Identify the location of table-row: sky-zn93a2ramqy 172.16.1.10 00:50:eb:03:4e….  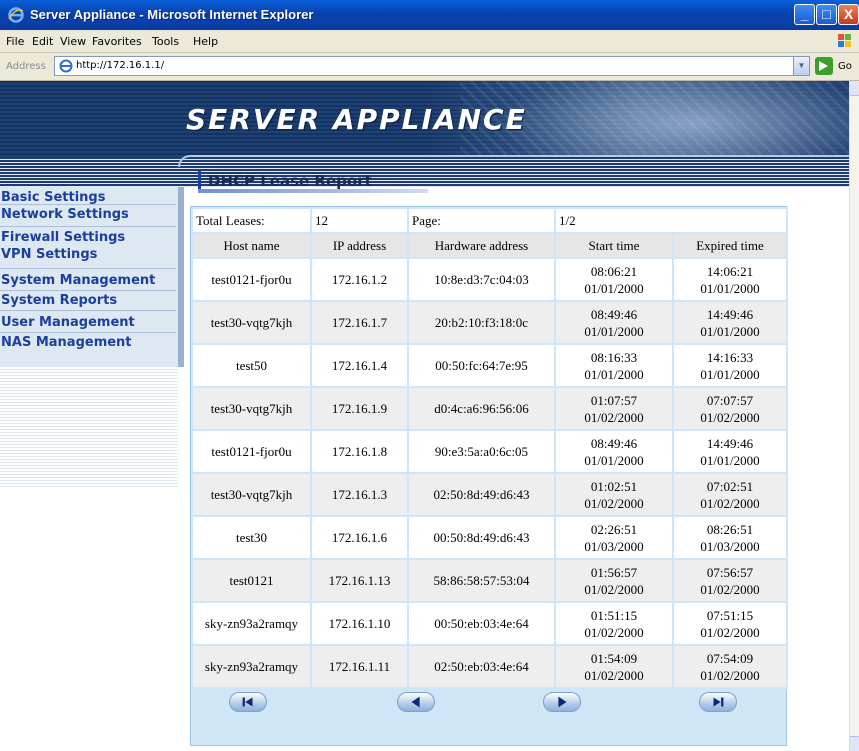
(489, 623).